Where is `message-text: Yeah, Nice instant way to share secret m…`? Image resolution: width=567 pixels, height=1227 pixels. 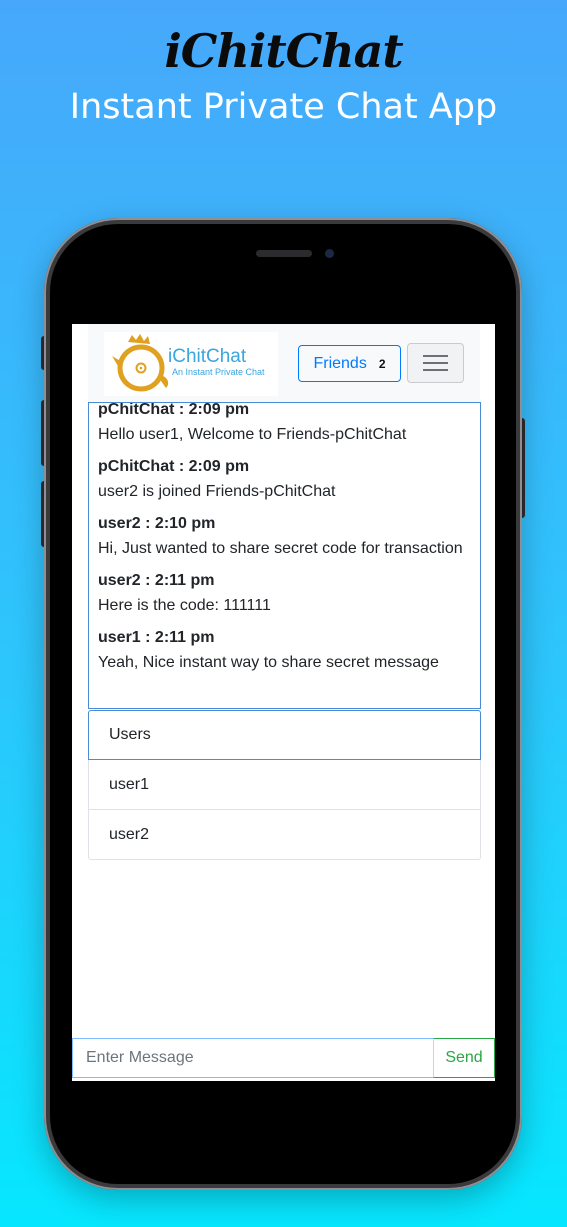 message-text: Yeah, Nice instant way to share secret m… is located at coordinates (268, 662).